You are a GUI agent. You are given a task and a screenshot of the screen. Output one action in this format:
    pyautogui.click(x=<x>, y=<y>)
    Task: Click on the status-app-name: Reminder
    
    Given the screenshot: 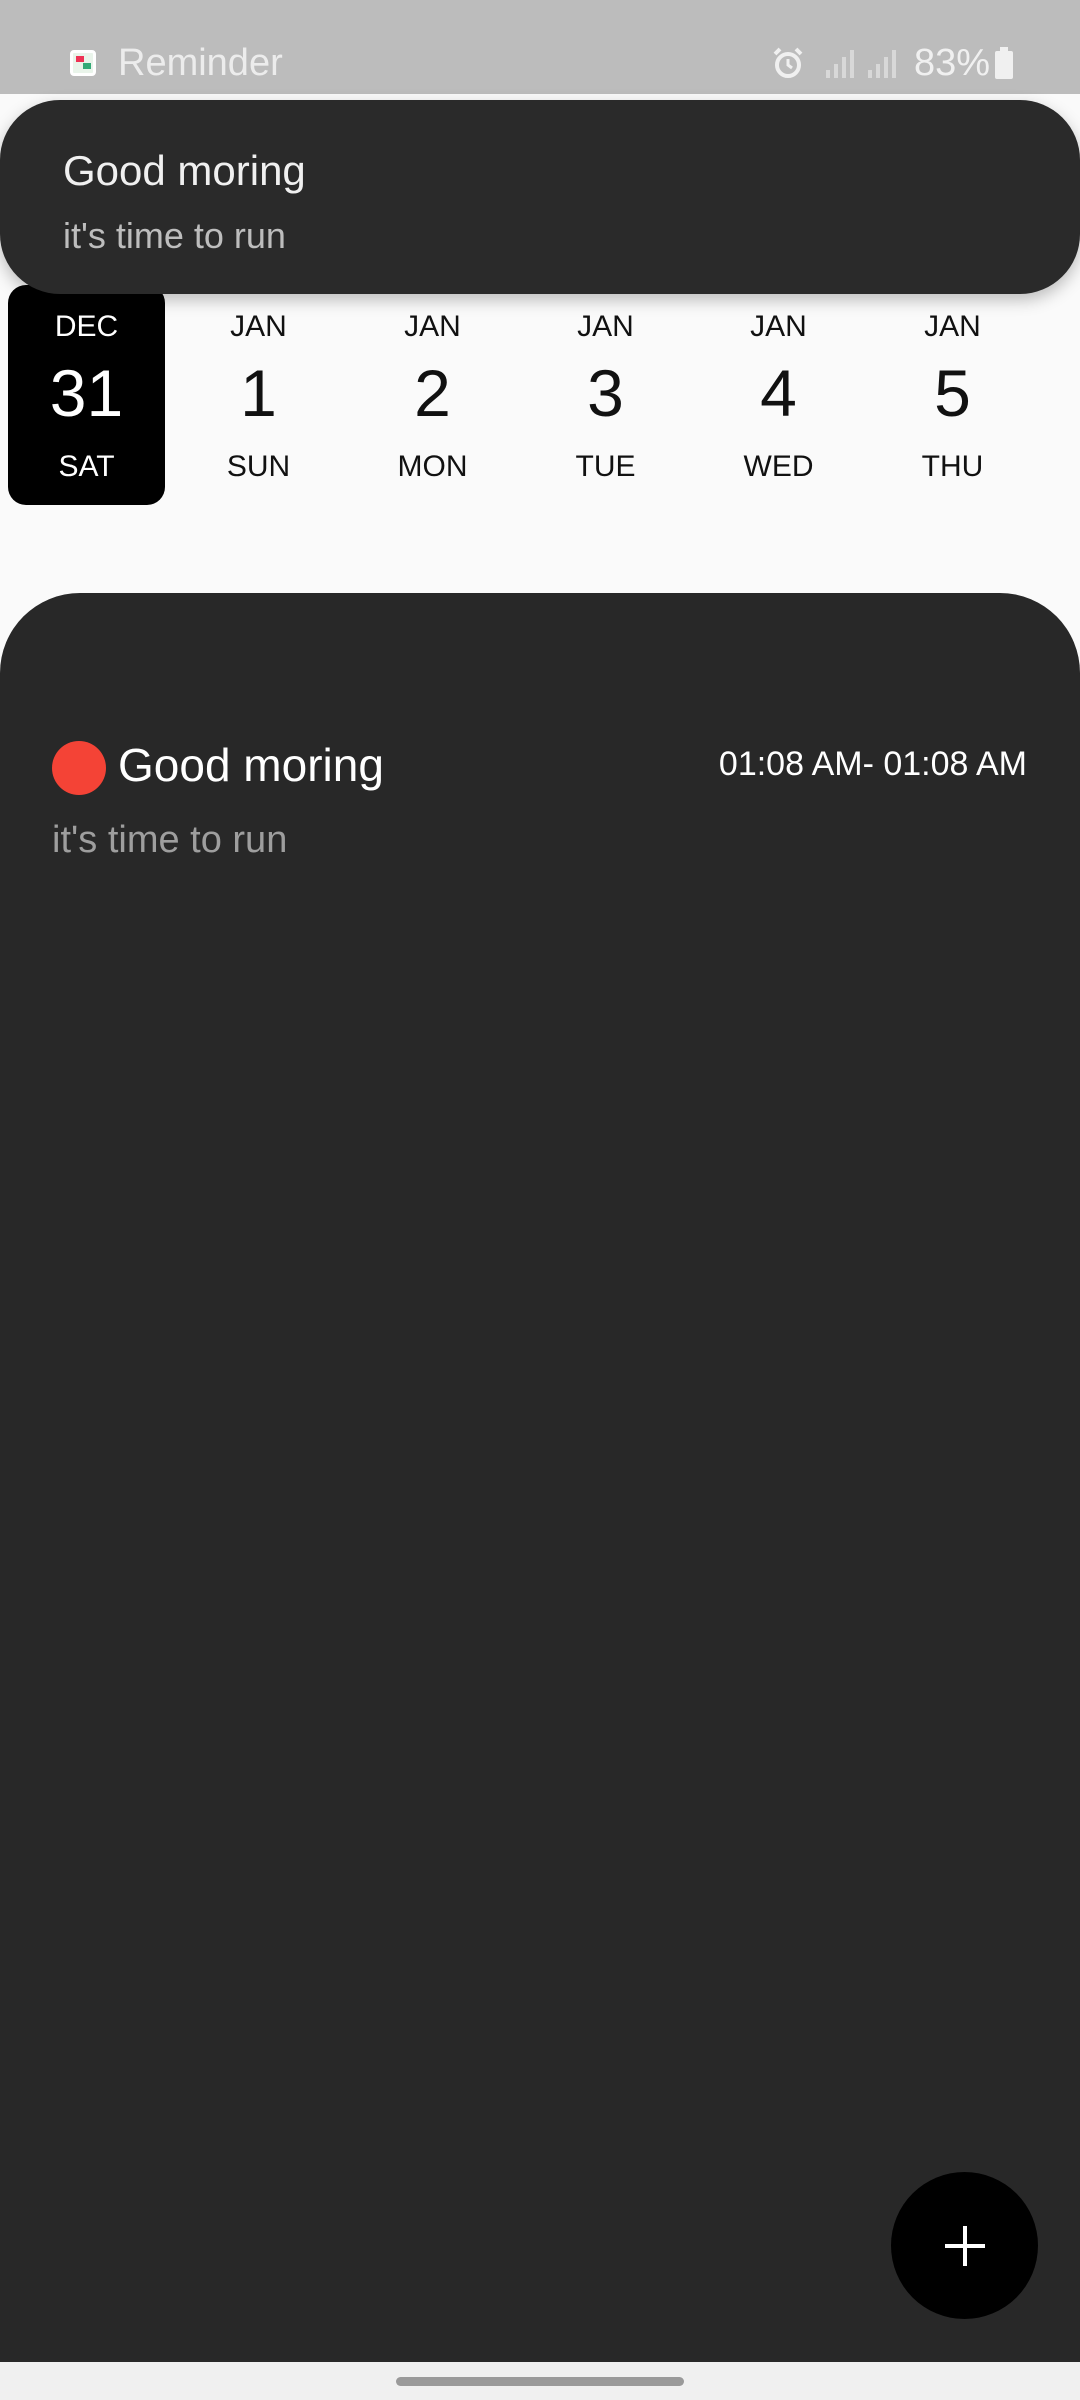 What is the action you would take?
    pyautogui.click(x=200, y=63)
    